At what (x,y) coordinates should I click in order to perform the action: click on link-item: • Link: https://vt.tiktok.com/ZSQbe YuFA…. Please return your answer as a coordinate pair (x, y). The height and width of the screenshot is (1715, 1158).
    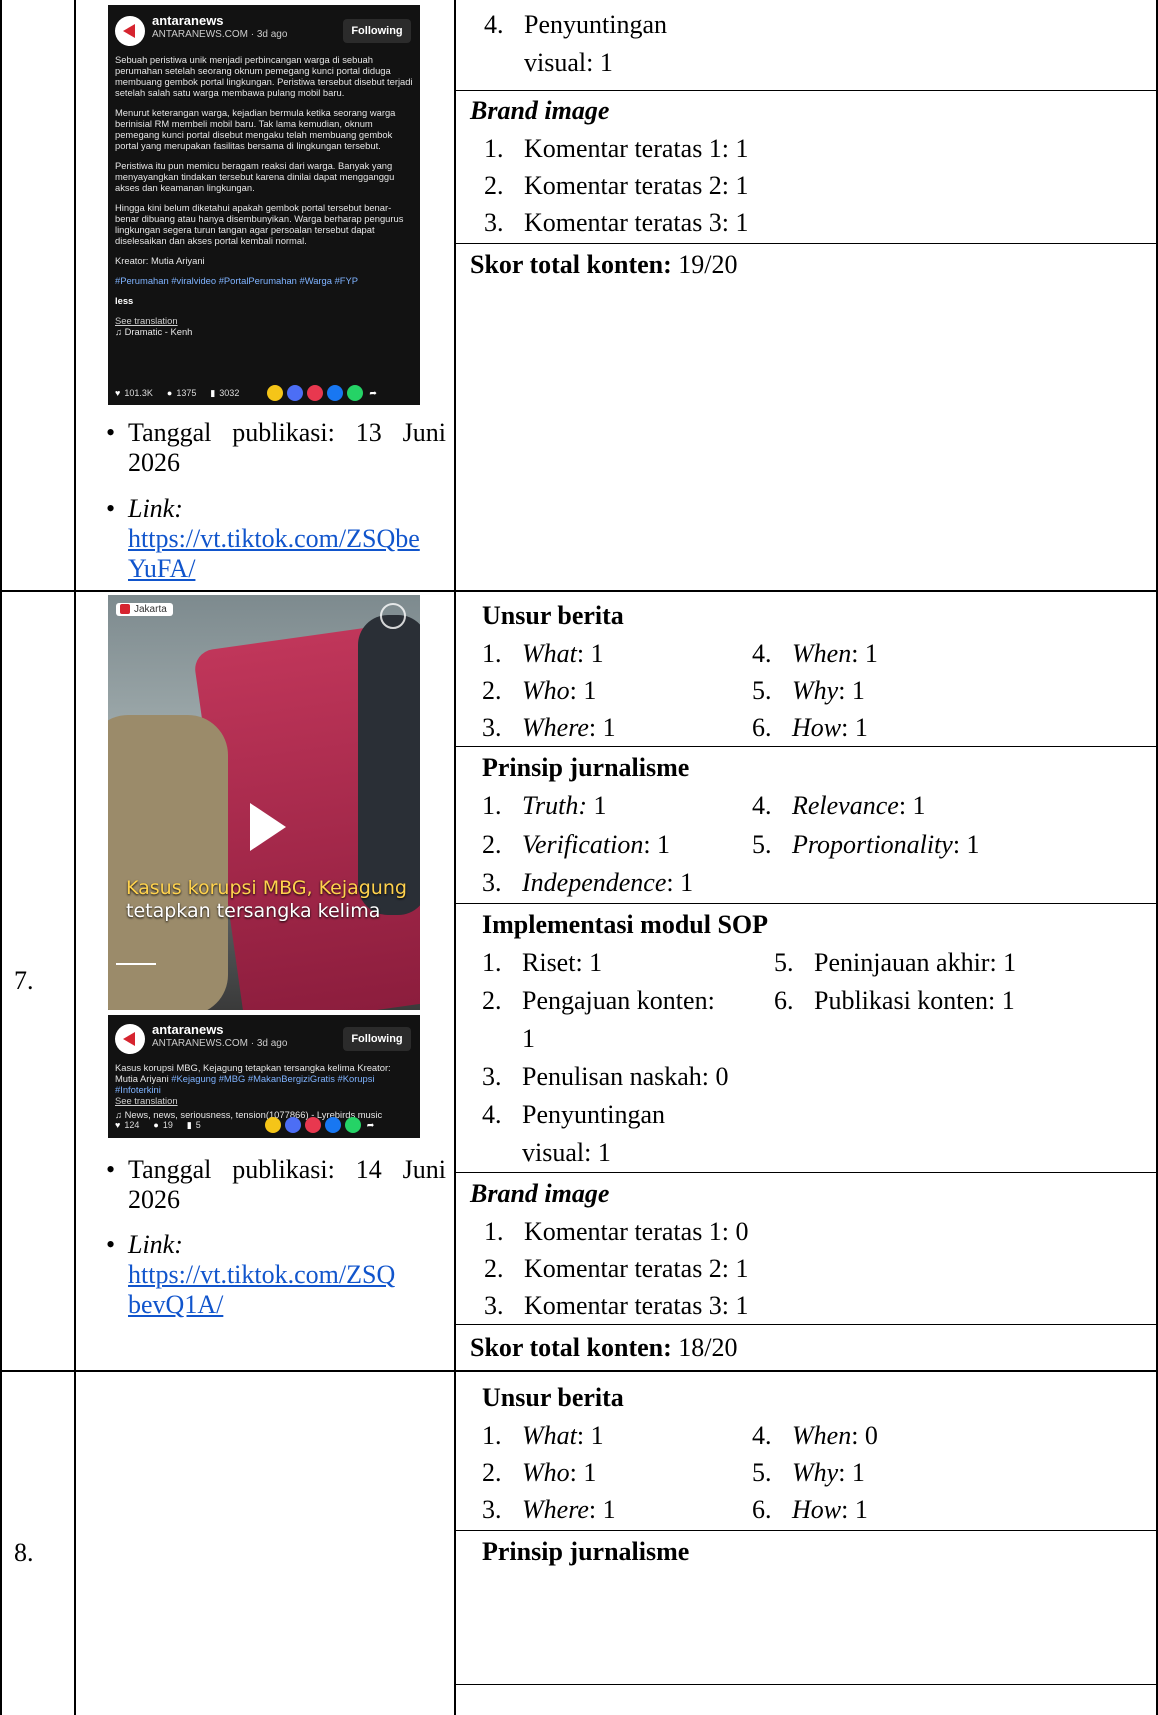
    Looking at the image, I should click on (276, 539).